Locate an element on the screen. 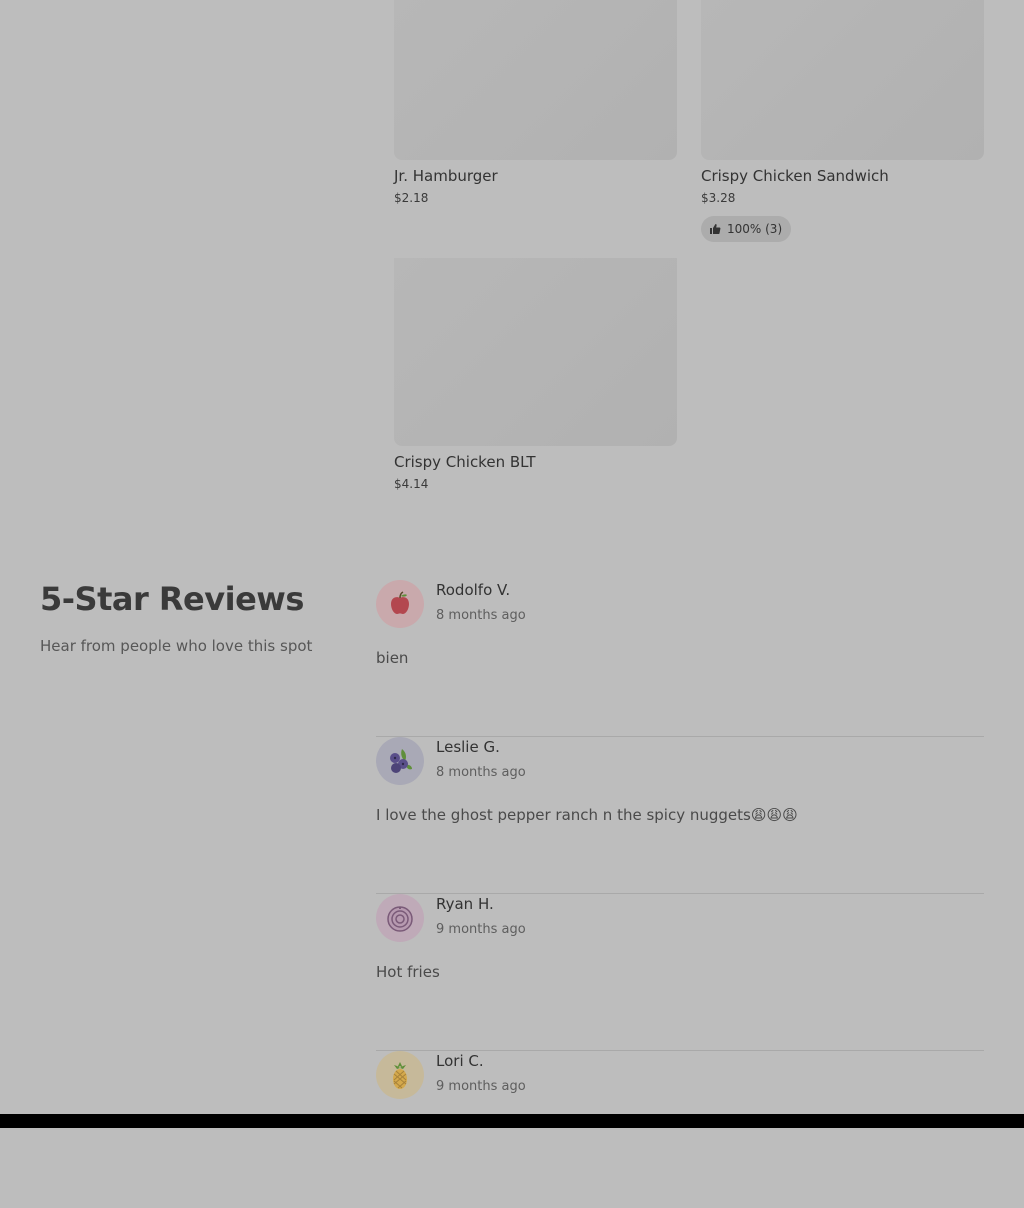 The width and height of the screenshot is (1024, 1208). pineapple-icon is located at coordinates (400, 1075).